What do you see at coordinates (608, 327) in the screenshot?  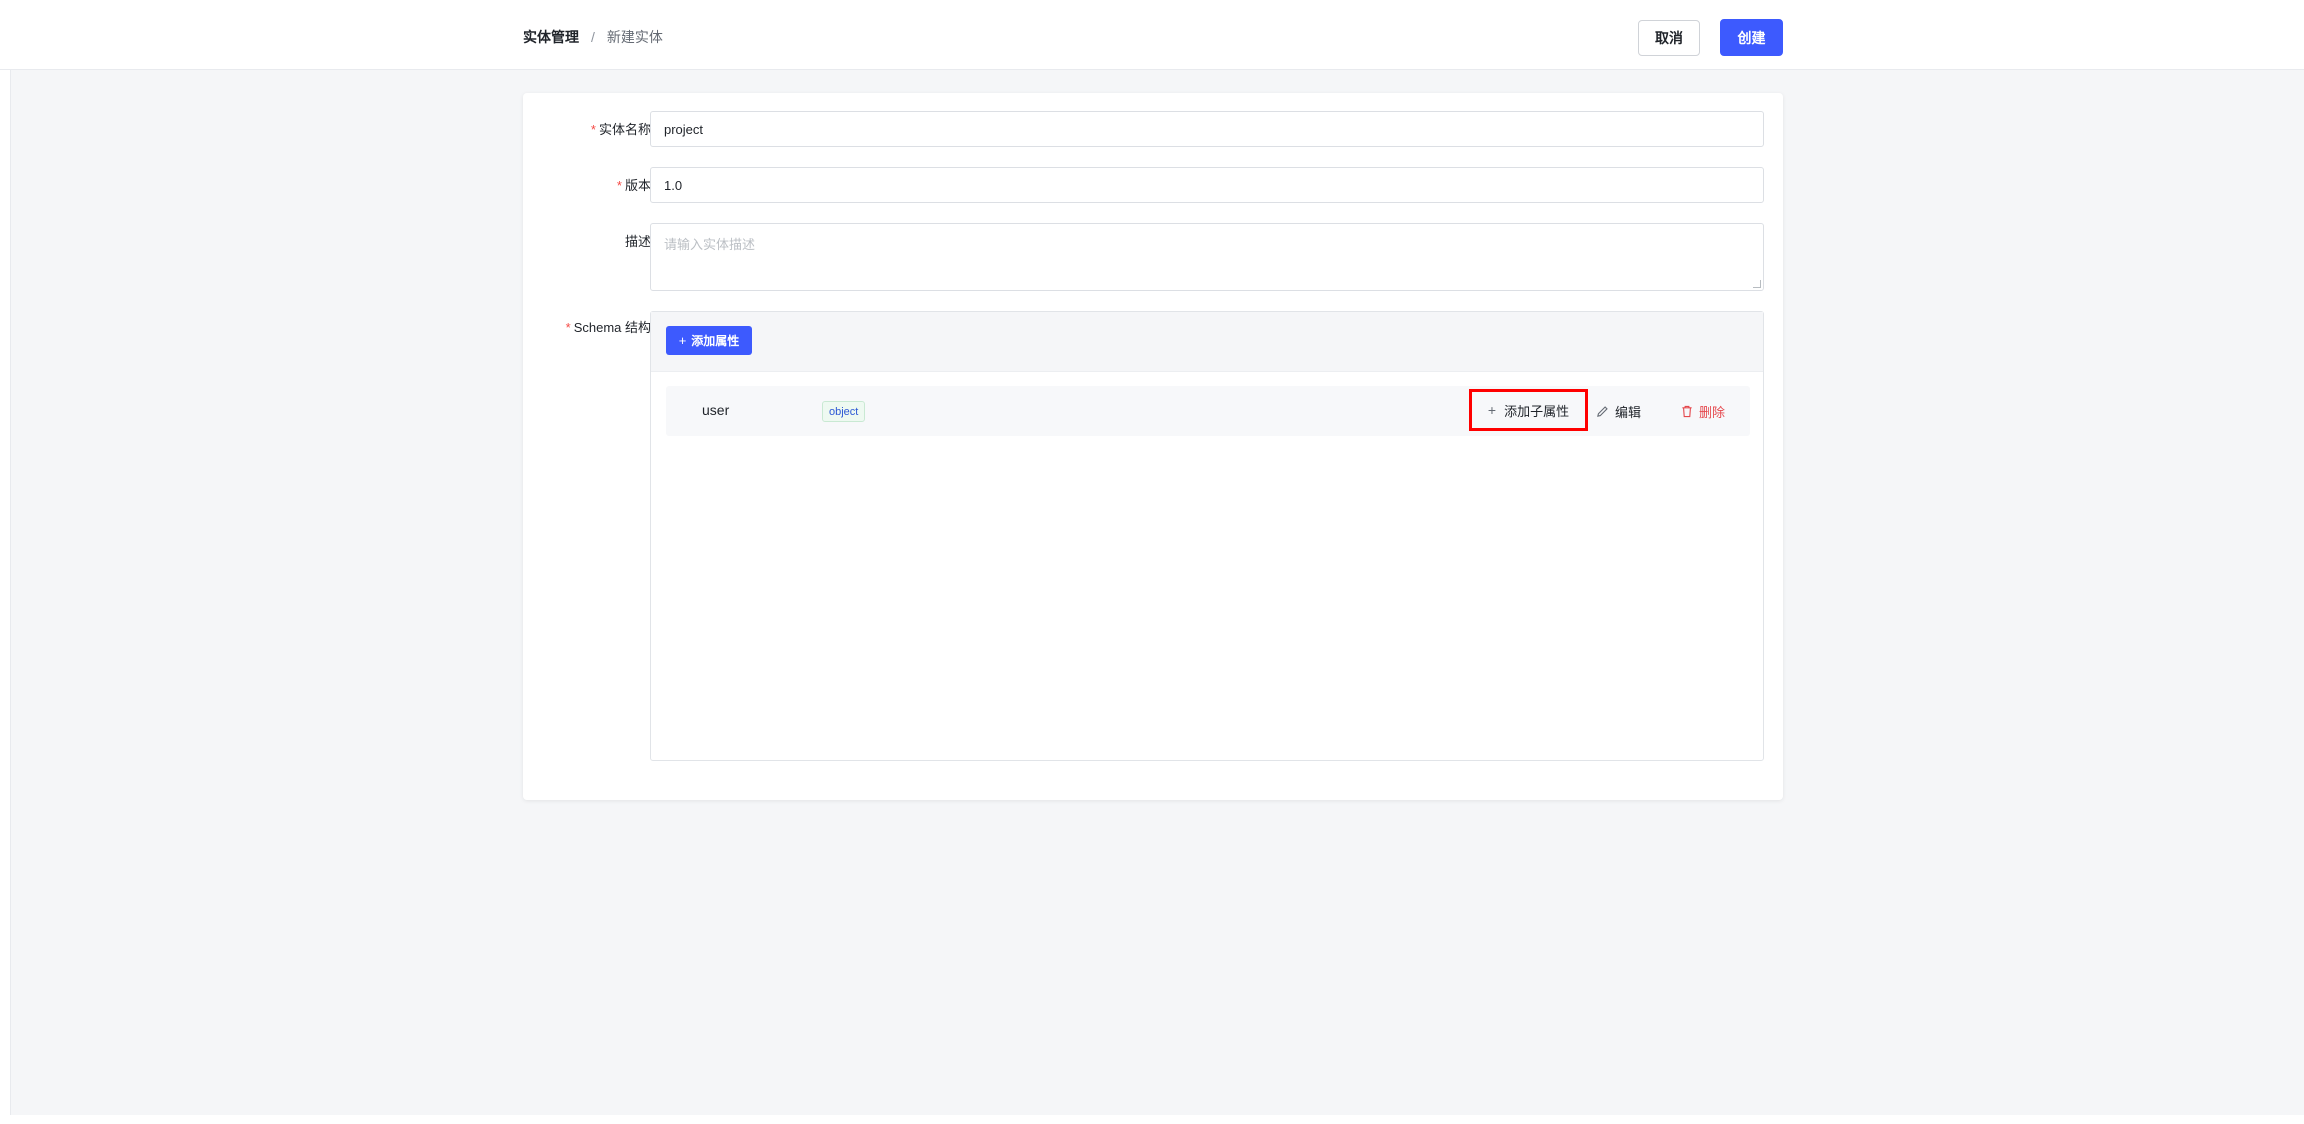 I see `schema-label: * Schema 结构` at bounding box center [608, 327].